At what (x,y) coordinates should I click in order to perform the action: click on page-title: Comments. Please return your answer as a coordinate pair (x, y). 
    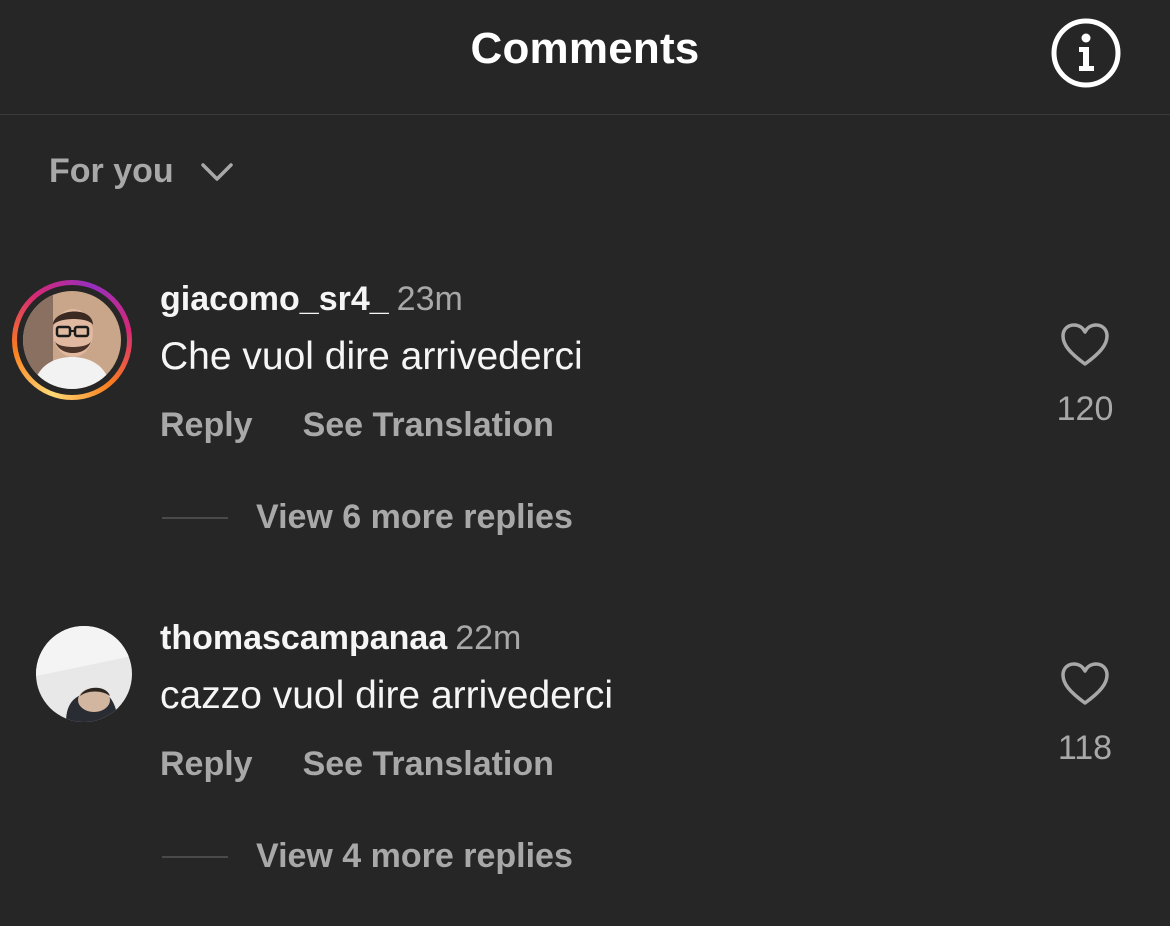
    Looking at the image, I should click on (585, 48).